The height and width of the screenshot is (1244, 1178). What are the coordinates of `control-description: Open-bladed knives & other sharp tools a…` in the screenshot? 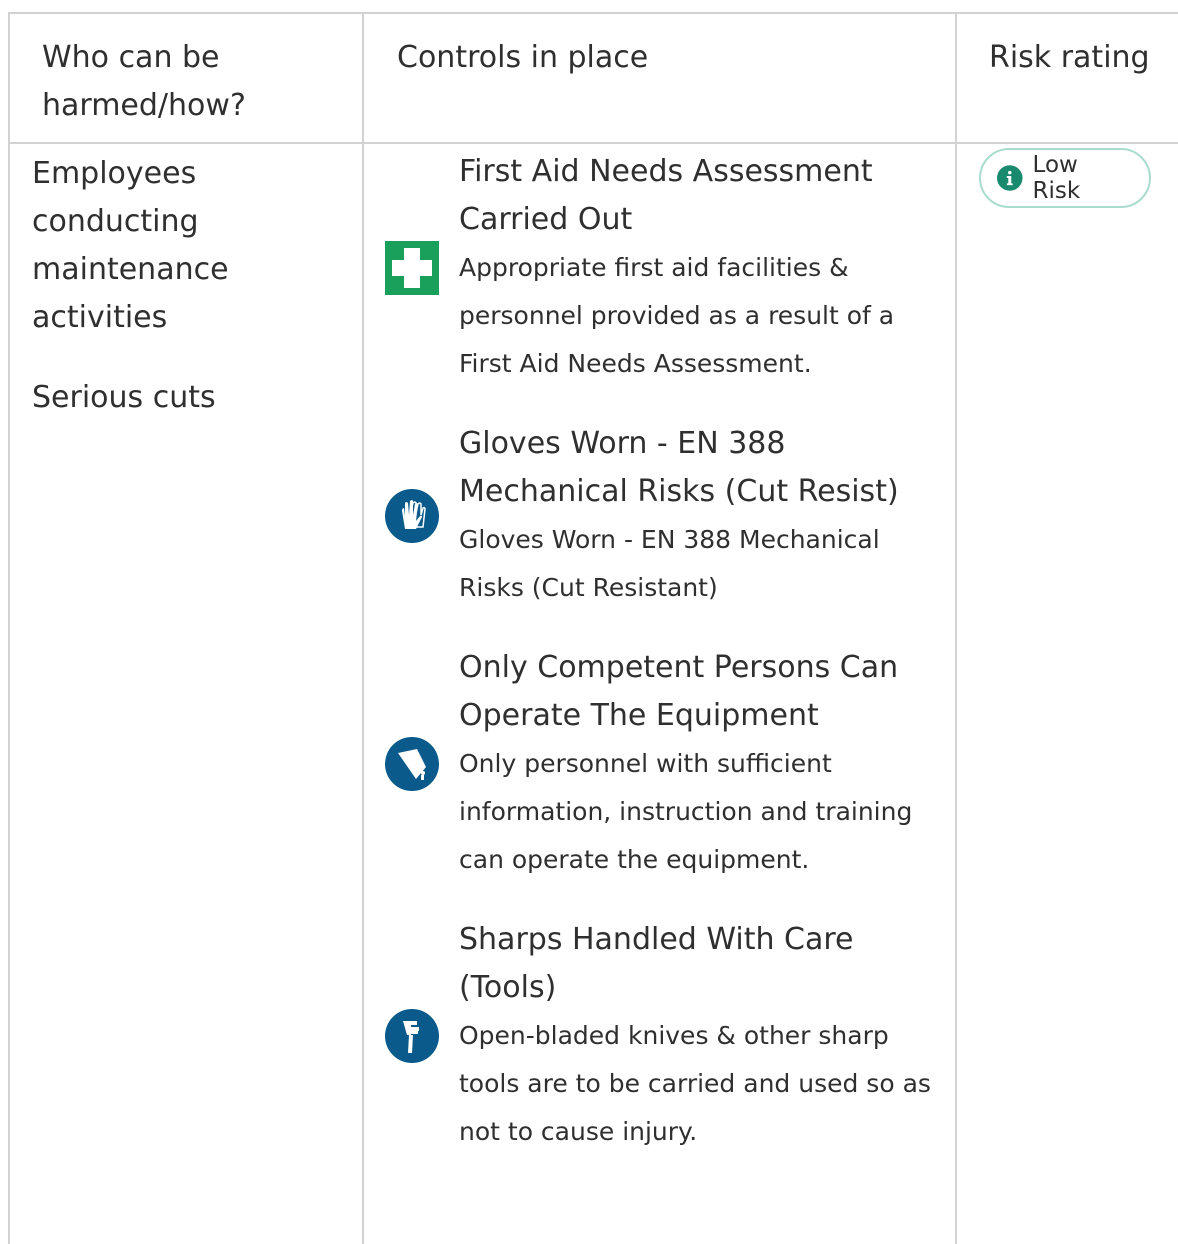 It's located at (695, 1083).